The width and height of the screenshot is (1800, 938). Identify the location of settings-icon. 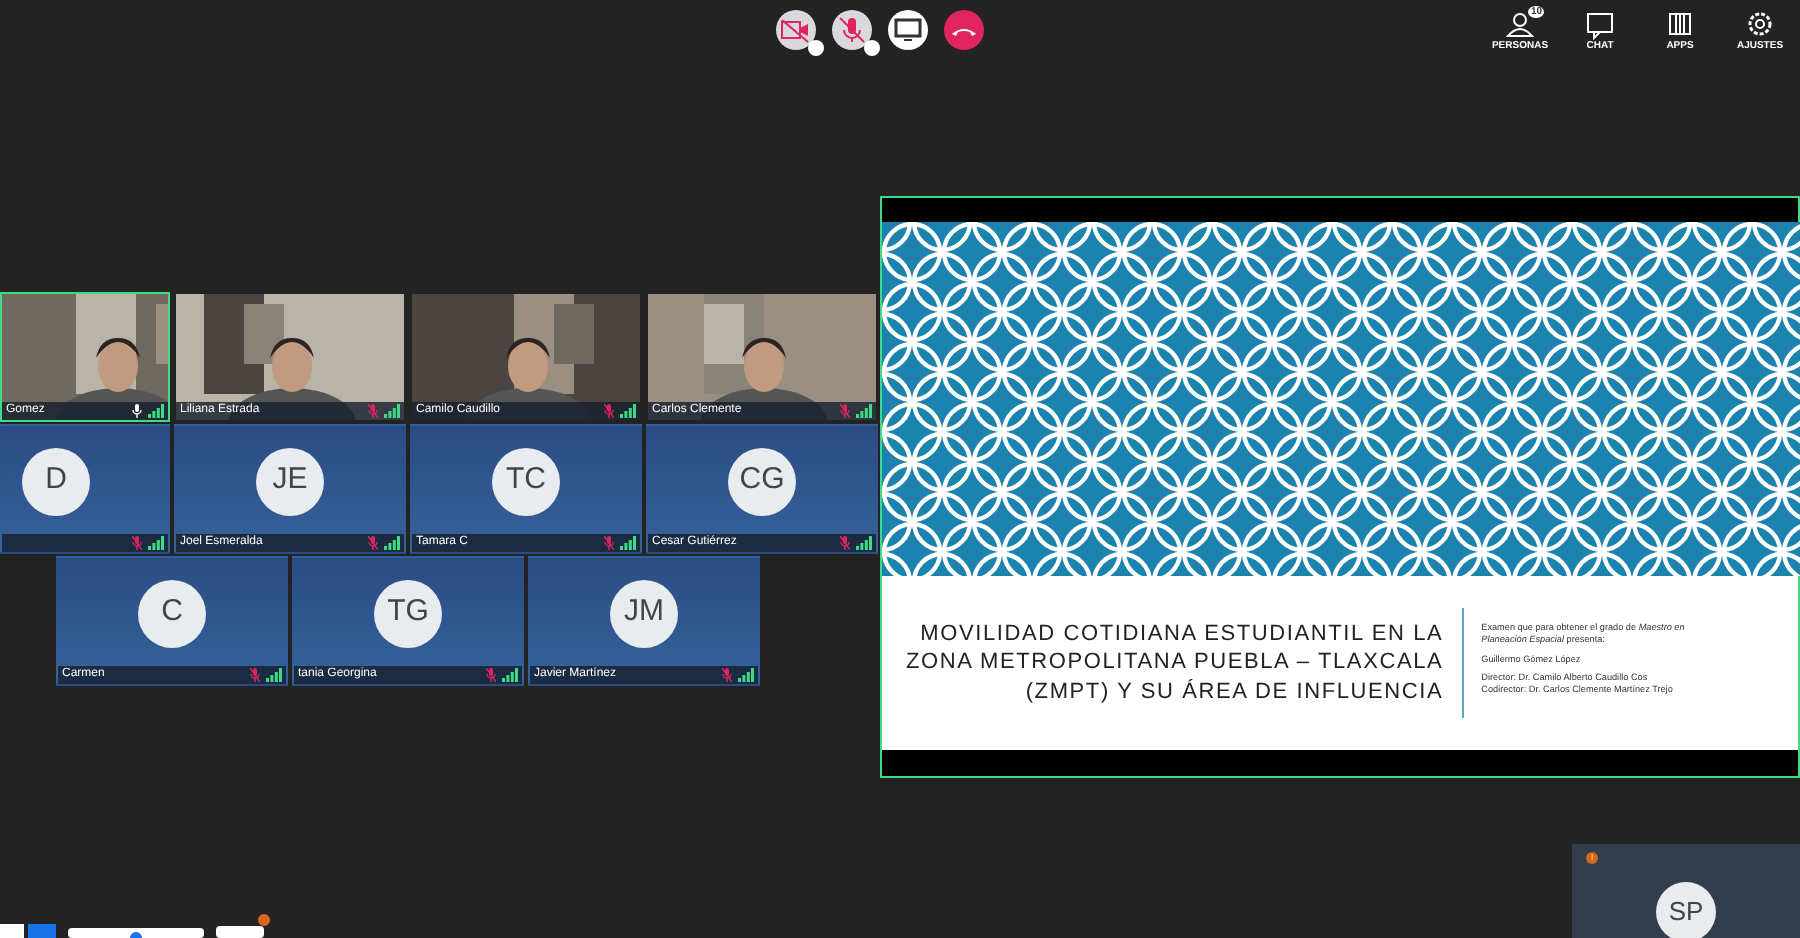
(1760, 25).